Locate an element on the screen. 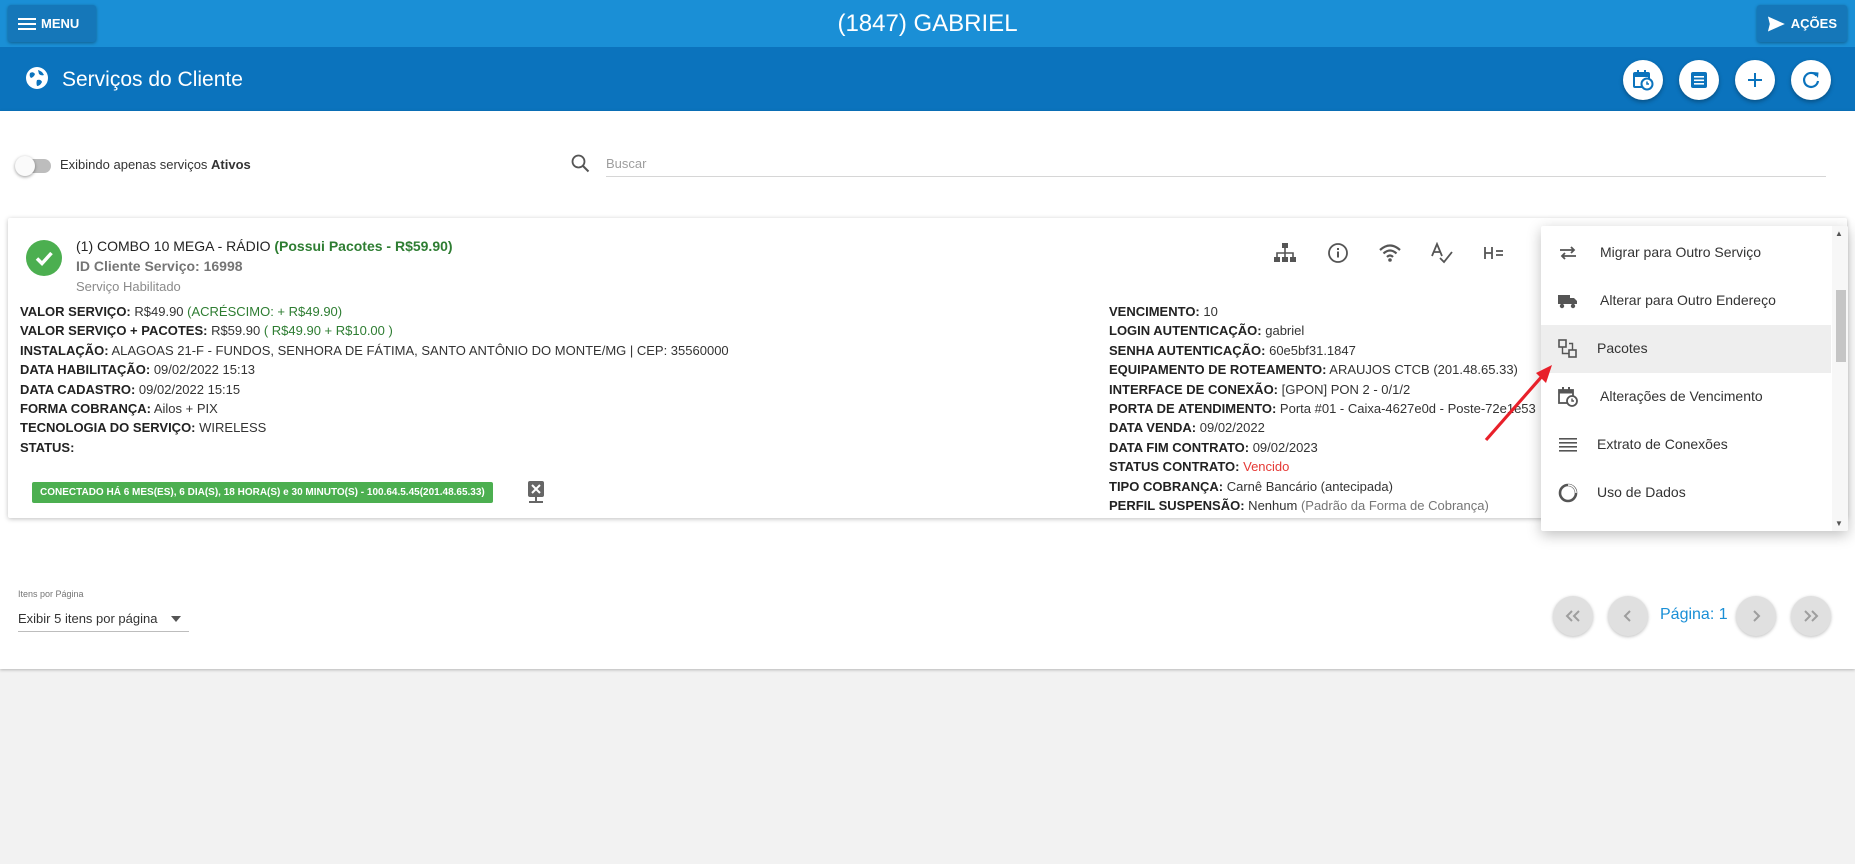  scroll-down-arrow-icon: ▼ is located at coordinates (1839, 523).